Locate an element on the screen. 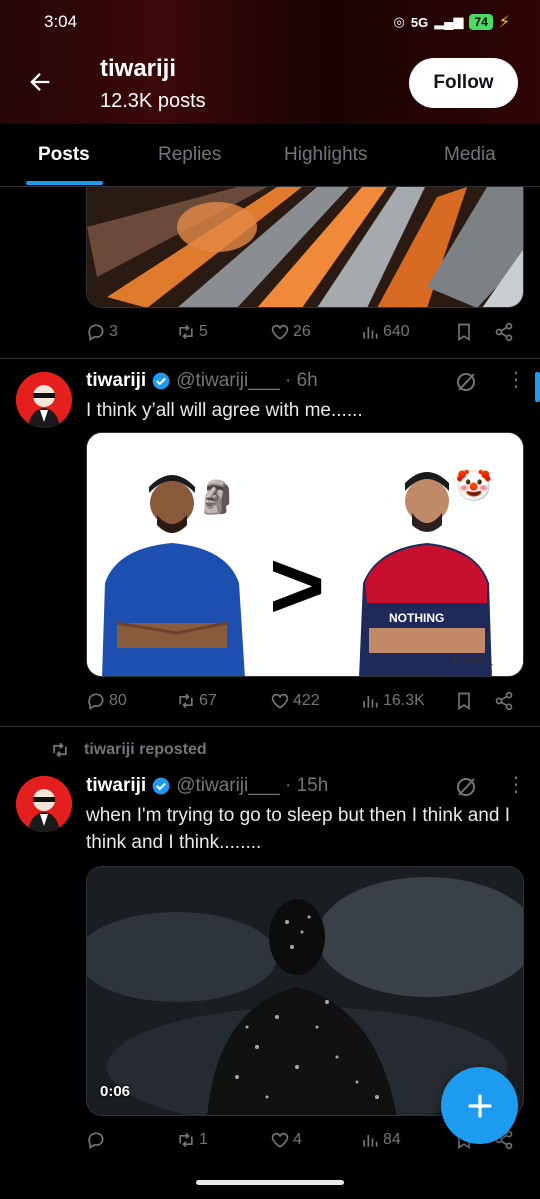  reply-button: 3 is located at coordinates (102, 332).